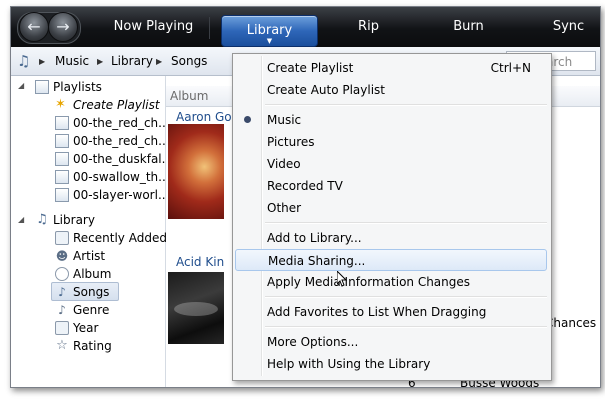 The width and height of the screenshot is (605, 404). What do you see at coordinates (391, 90) in the screenshot?
I see `menu-item-create-auto-playlist: Create Auto Playlist` at bounding box center [391, 90].